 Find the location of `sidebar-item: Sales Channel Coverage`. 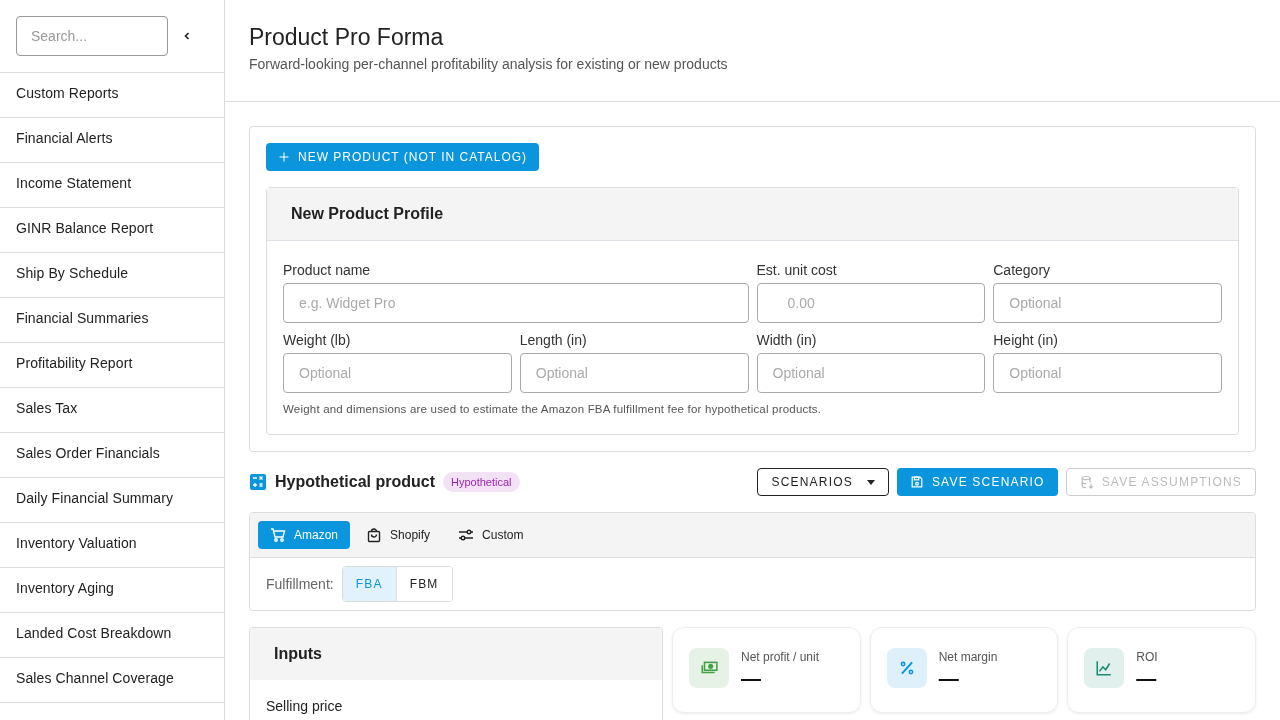

sidebar-item: Sales Channel Coverage is located at coordinates (112, 680).